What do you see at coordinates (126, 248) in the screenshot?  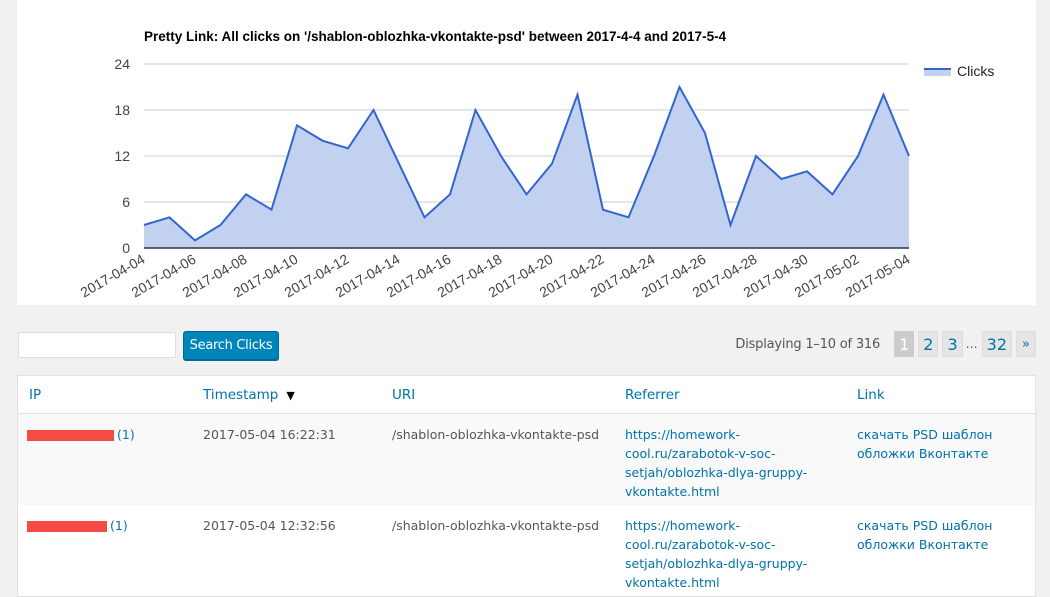 I see `y-tick-label: 0` at bounding box center [126, 248].